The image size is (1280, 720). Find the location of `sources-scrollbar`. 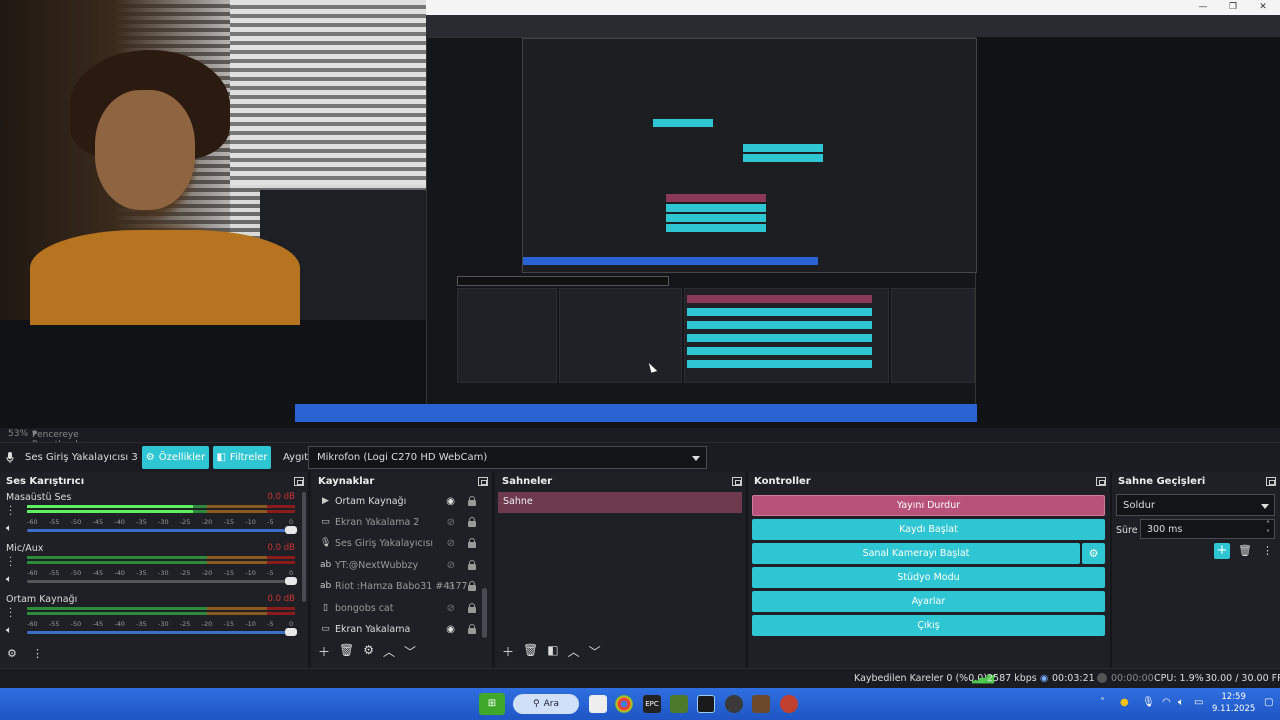

sources-scrollbar is located at coordinates (484, 613).